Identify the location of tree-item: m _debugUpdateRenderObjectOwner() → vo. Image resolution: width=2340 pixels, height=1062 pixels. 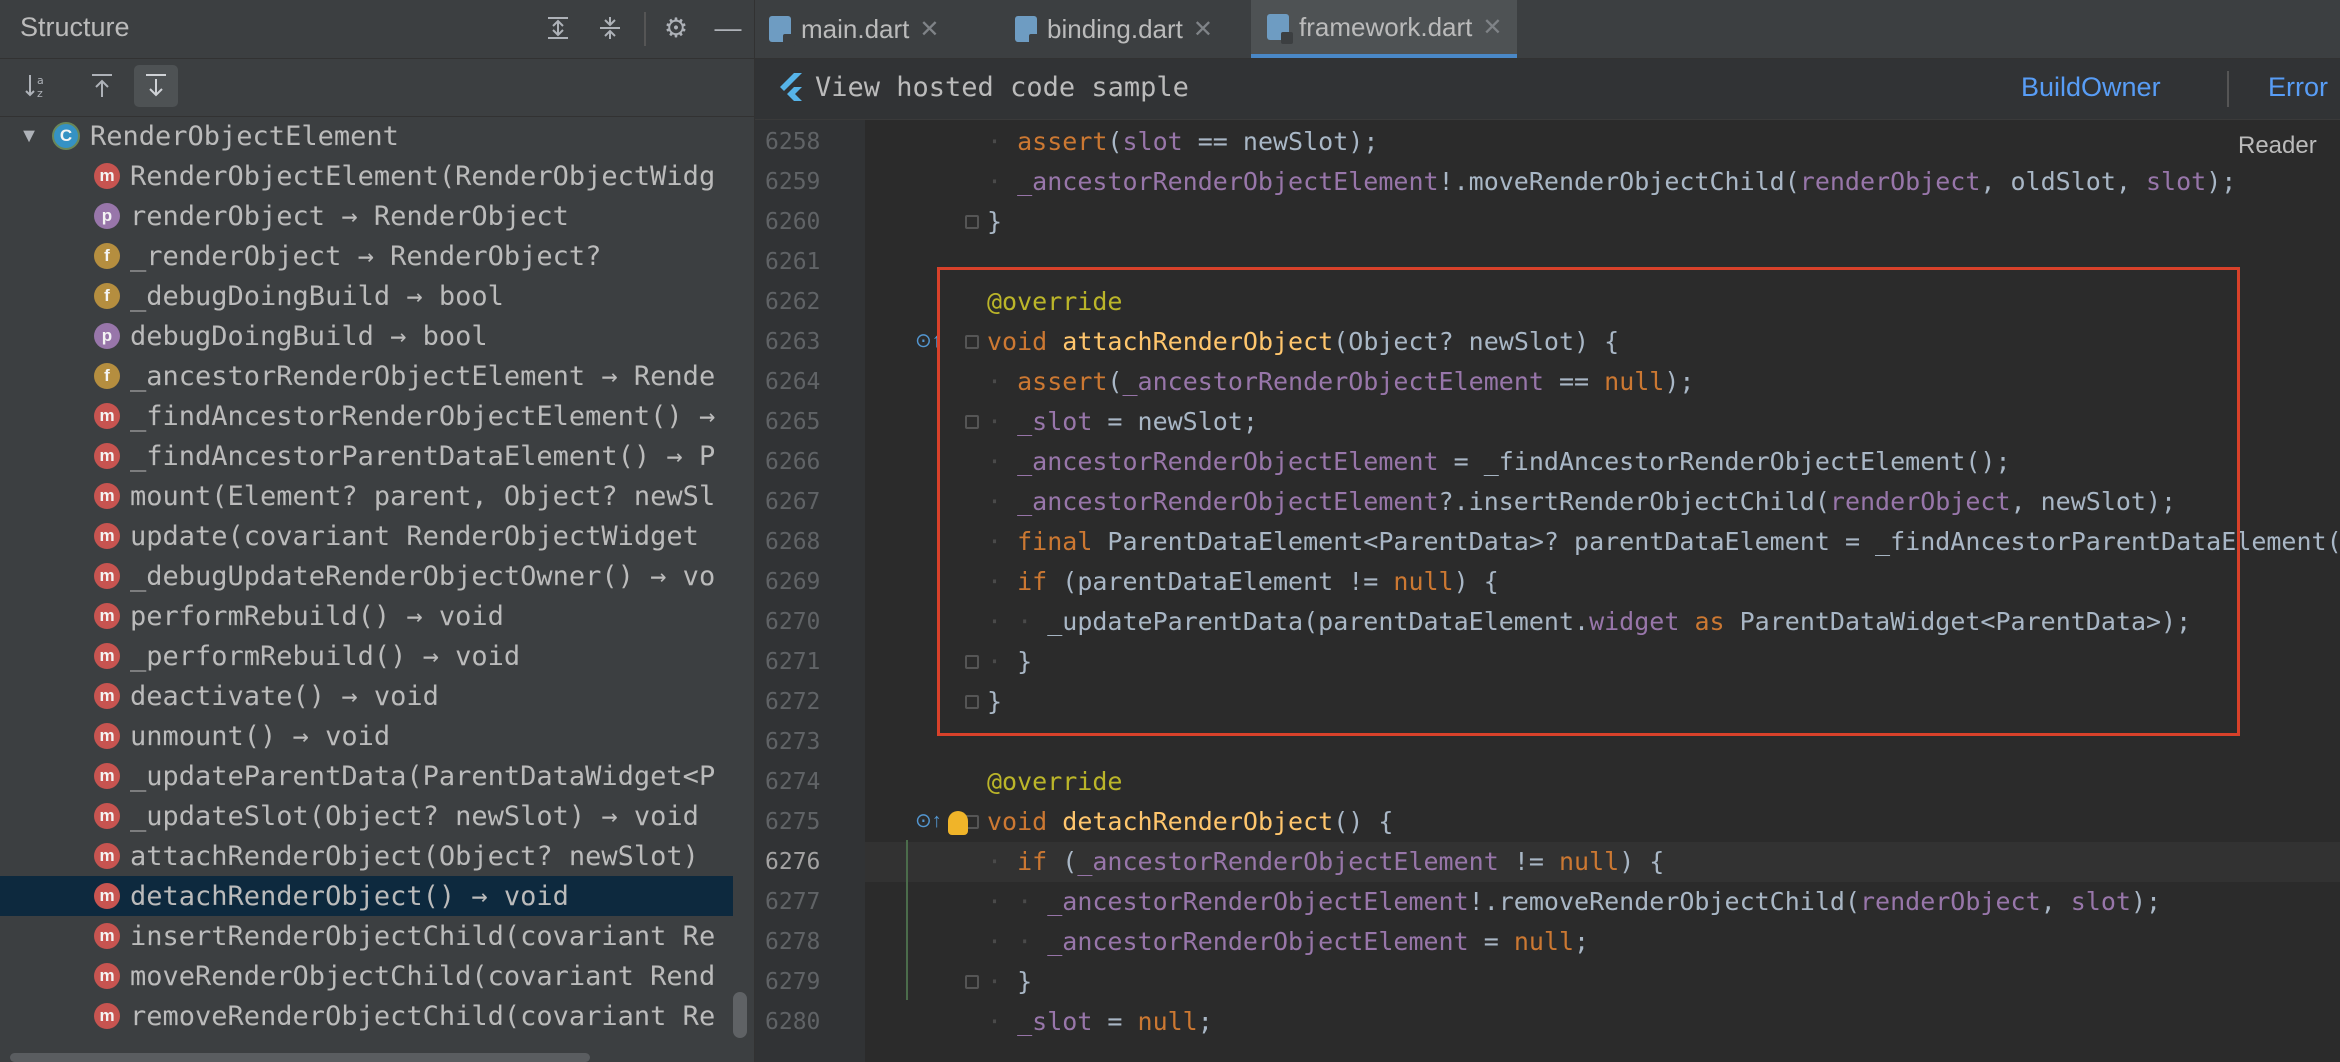
(366, 576).